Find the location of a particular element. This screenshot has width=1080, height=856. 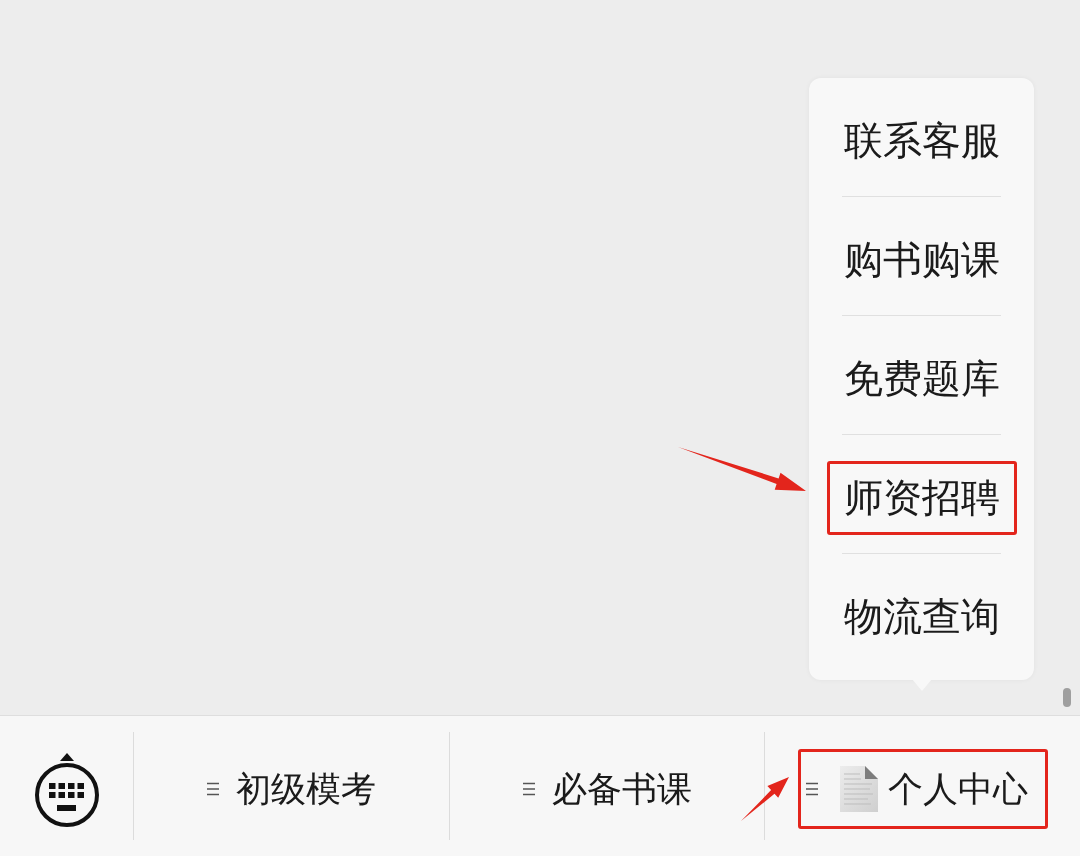

menu-item: 购书购课 is located at coordinates (921, 260).